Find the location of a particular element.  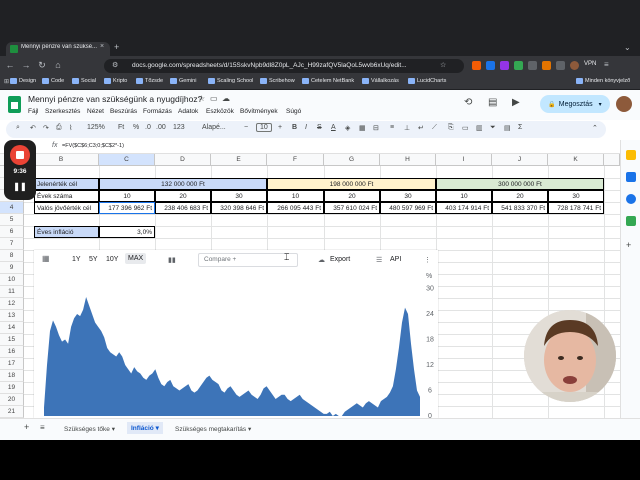

all-sheets-icon: ≡ is located at coordinates (42, 427).